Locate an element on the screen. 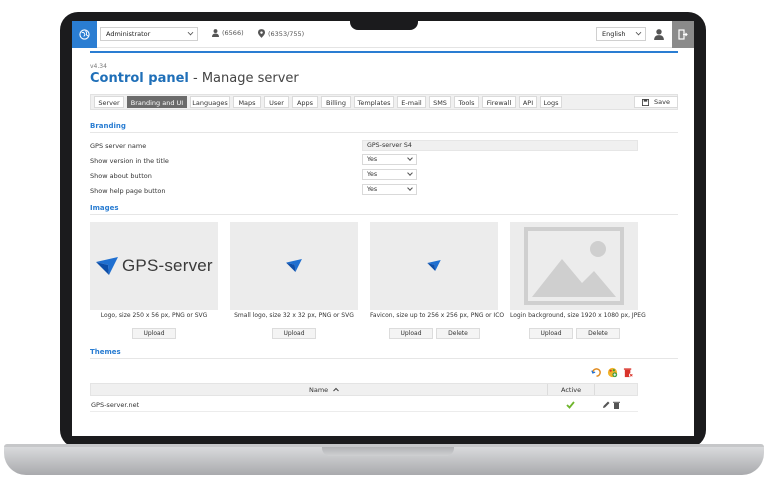  images-divider is located at coordinates (384, 214).